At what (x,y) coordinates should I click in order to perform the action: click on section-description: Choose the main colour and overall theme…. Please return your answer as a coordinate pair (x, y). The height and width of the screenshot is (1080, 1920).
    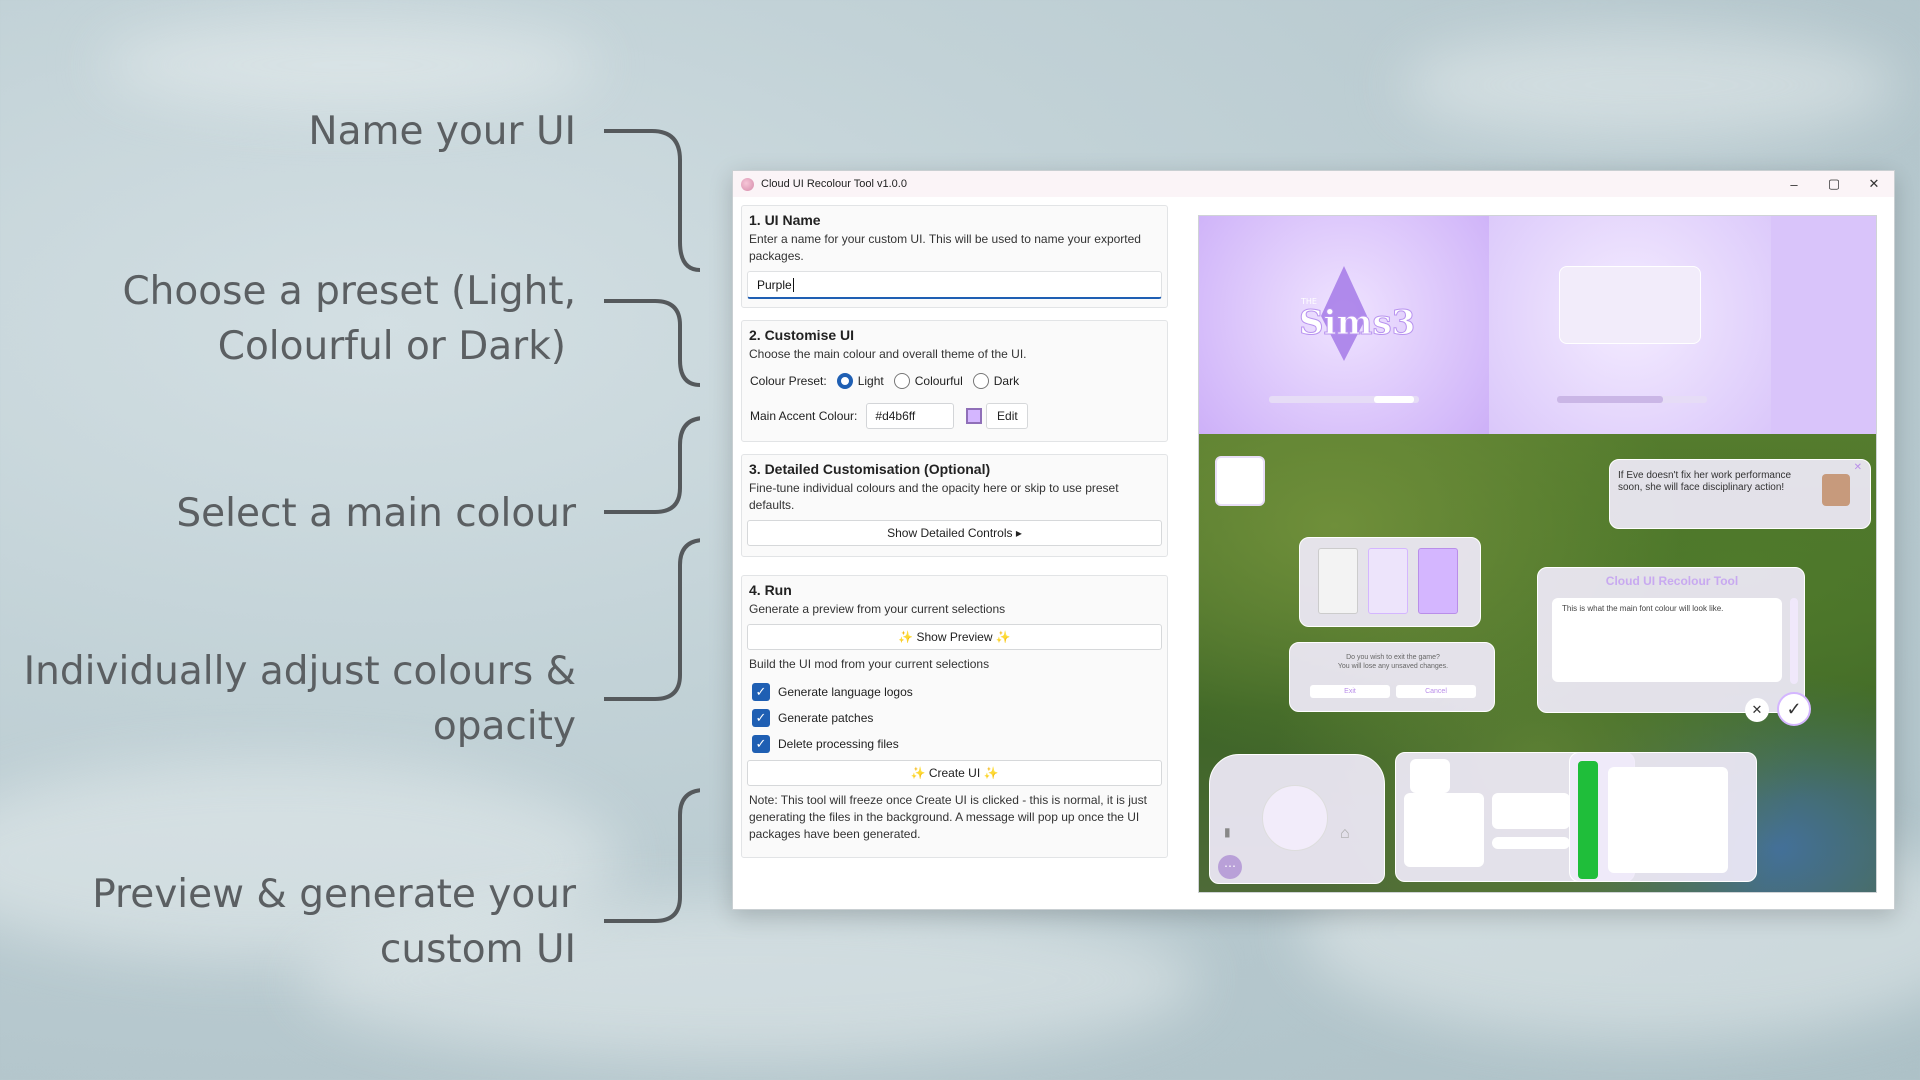
    Looking at the image, I should click on (888, 354).